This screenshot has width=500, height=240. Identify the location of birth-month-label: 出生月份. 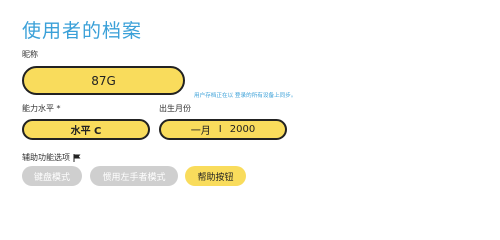
(175, 108).